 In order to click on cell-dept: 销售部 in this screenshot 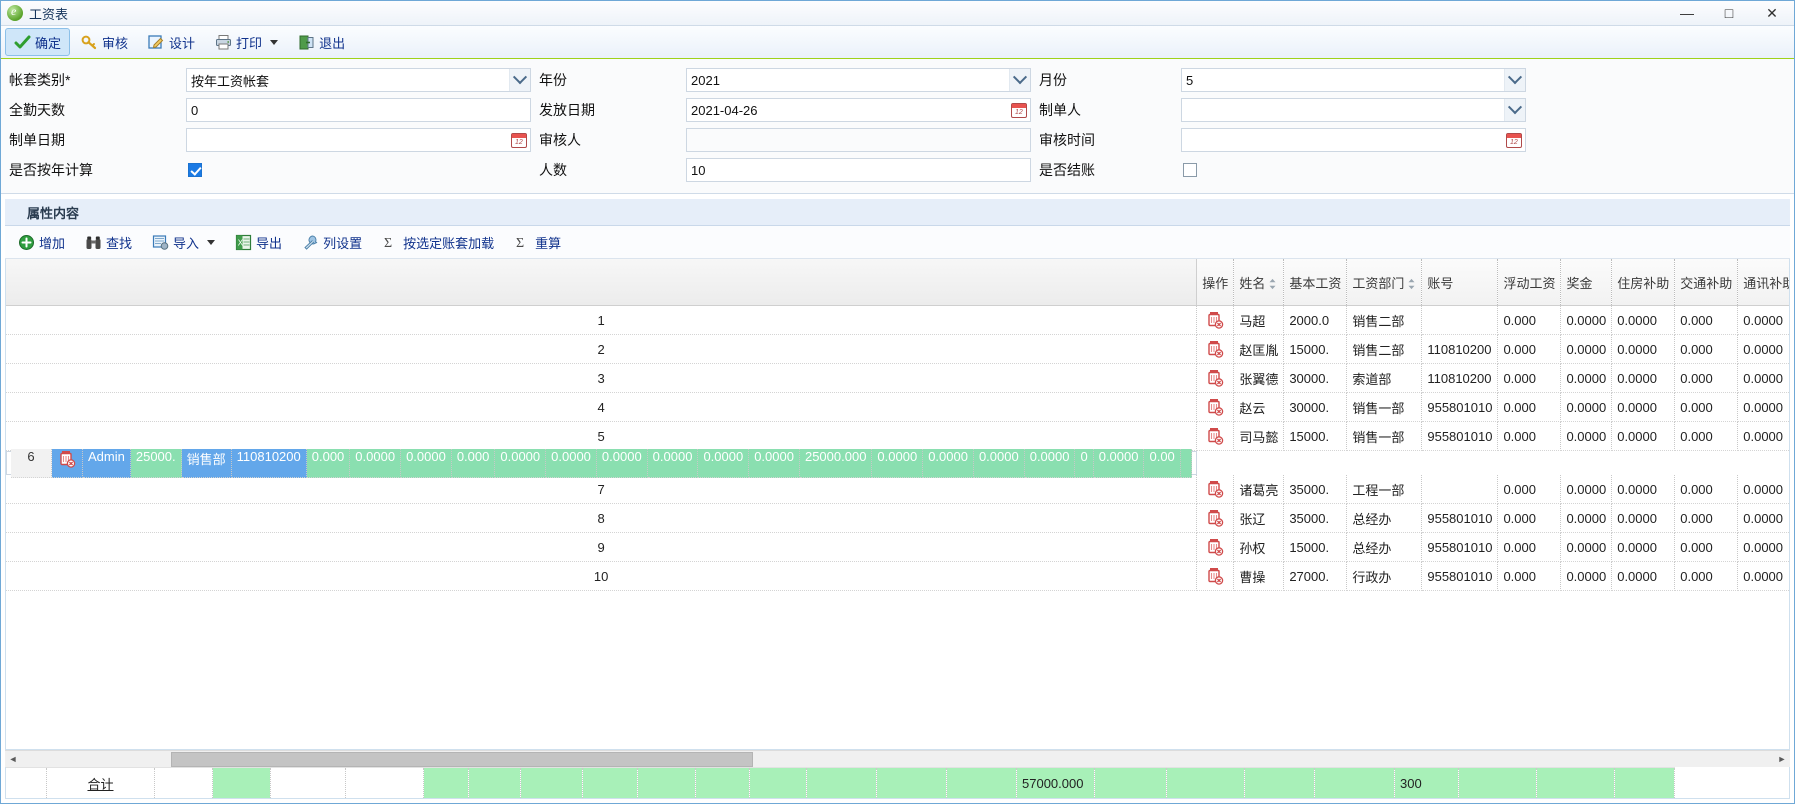, I will do `click(206, 463)`.